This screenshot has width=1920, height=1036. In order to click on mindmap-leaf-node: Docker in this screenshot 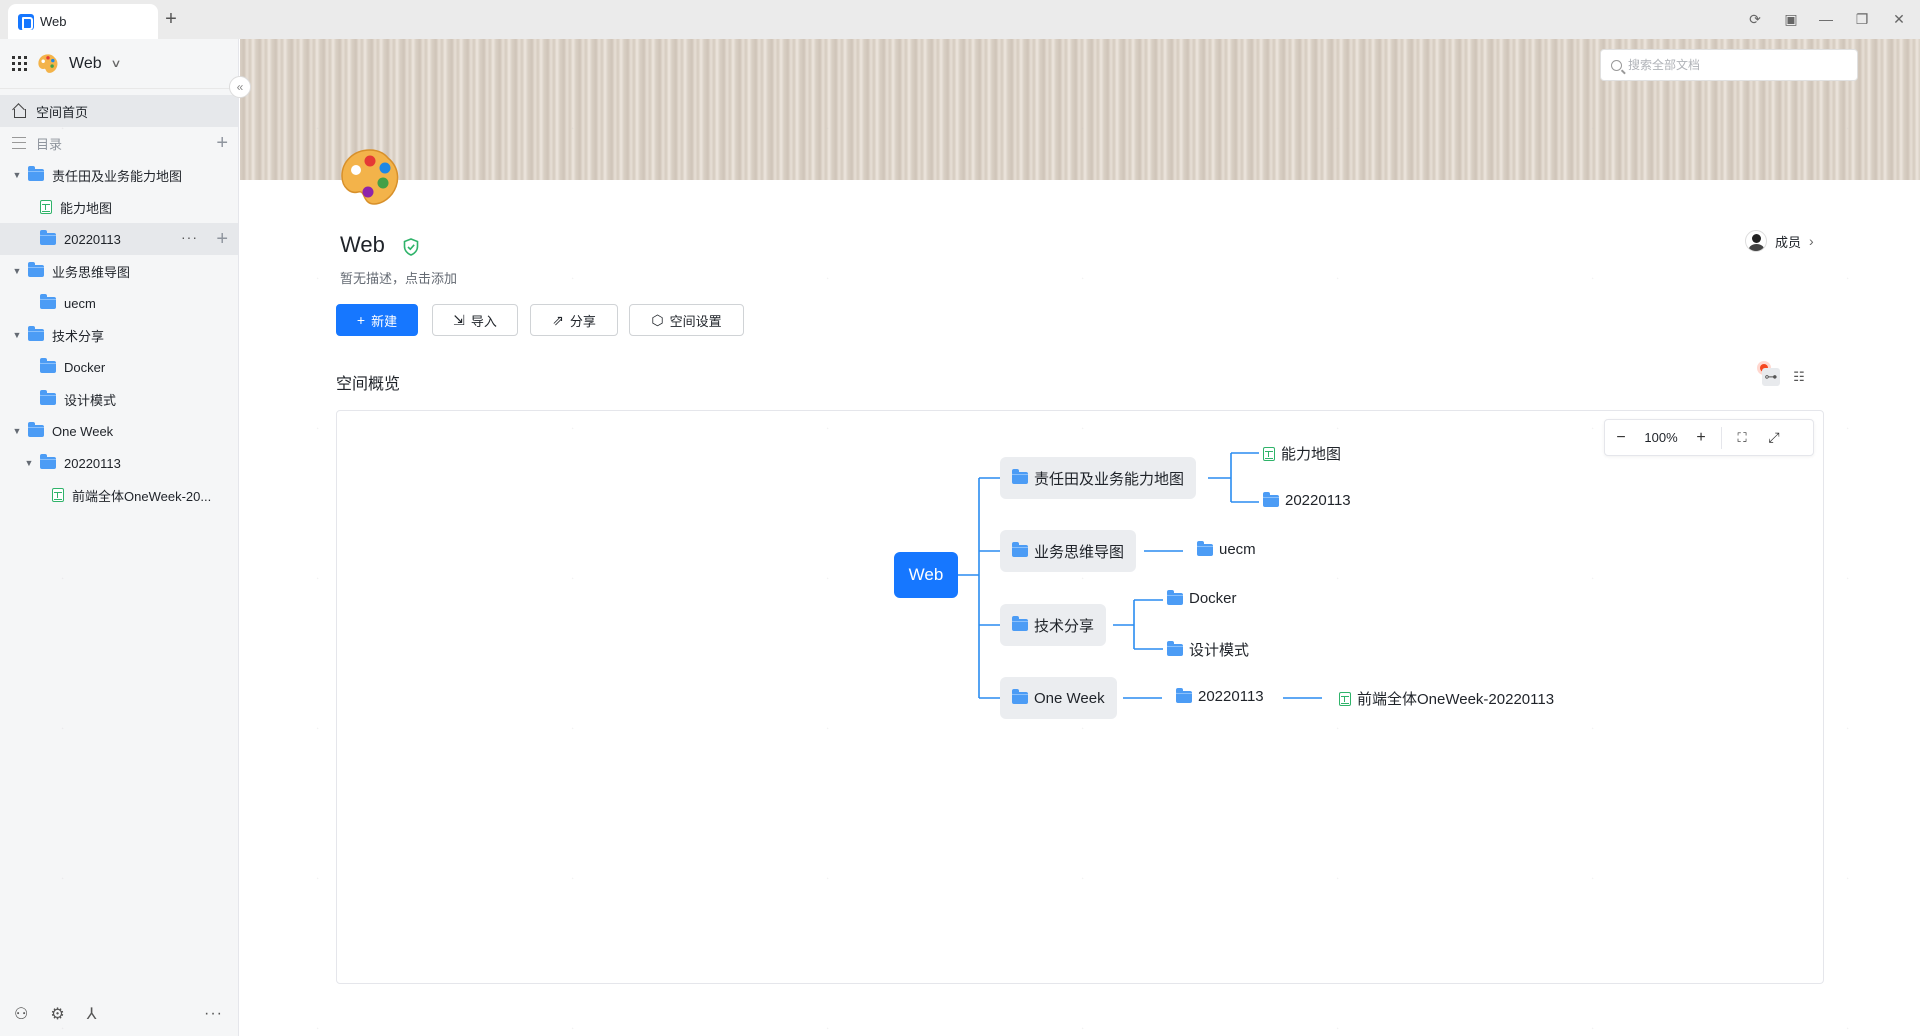, I will do `click(1202, 598)`.